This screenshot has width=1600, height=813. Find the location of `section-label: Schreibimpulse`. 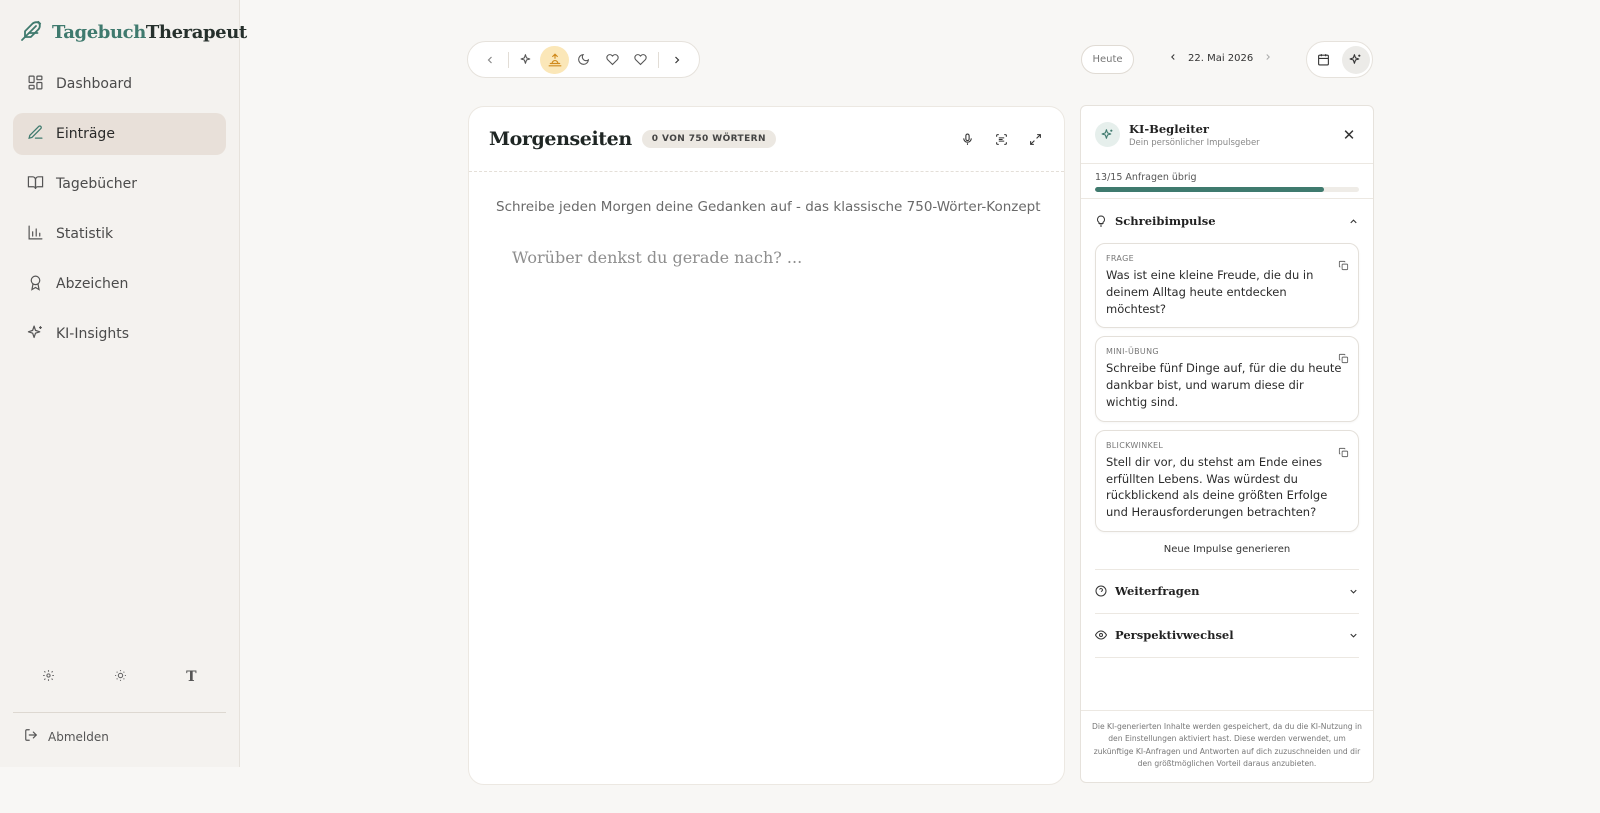

section-label: Schreibimpulse is located at coordinates (1165, 221).